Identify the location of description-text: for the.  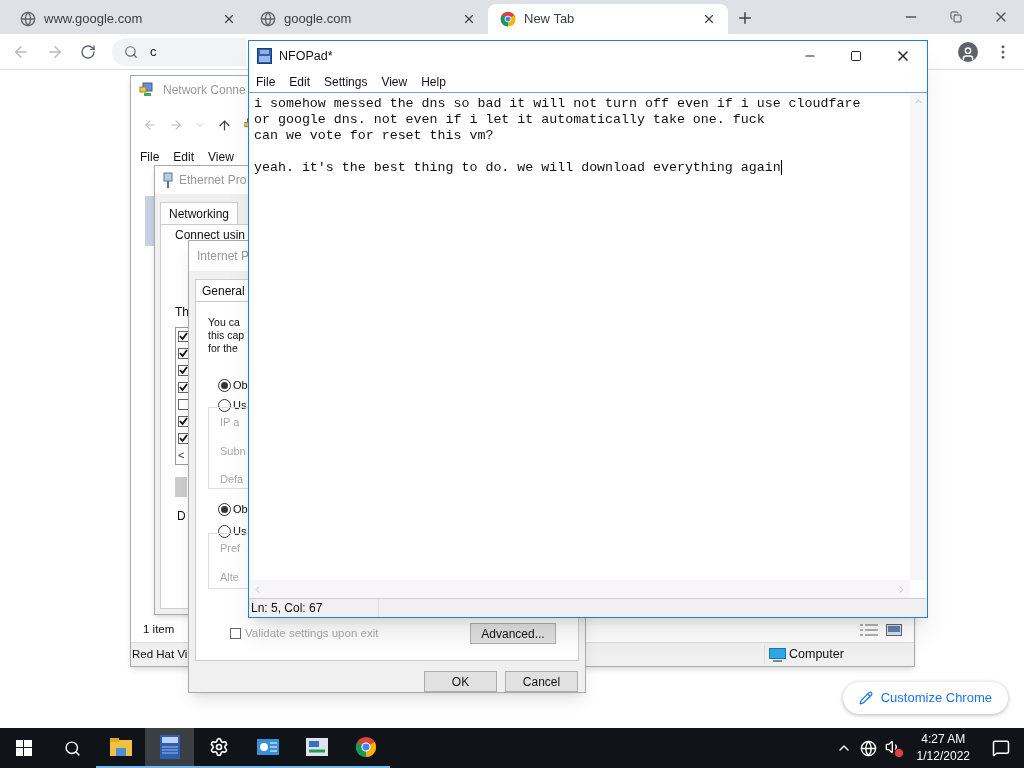
(223, 348).